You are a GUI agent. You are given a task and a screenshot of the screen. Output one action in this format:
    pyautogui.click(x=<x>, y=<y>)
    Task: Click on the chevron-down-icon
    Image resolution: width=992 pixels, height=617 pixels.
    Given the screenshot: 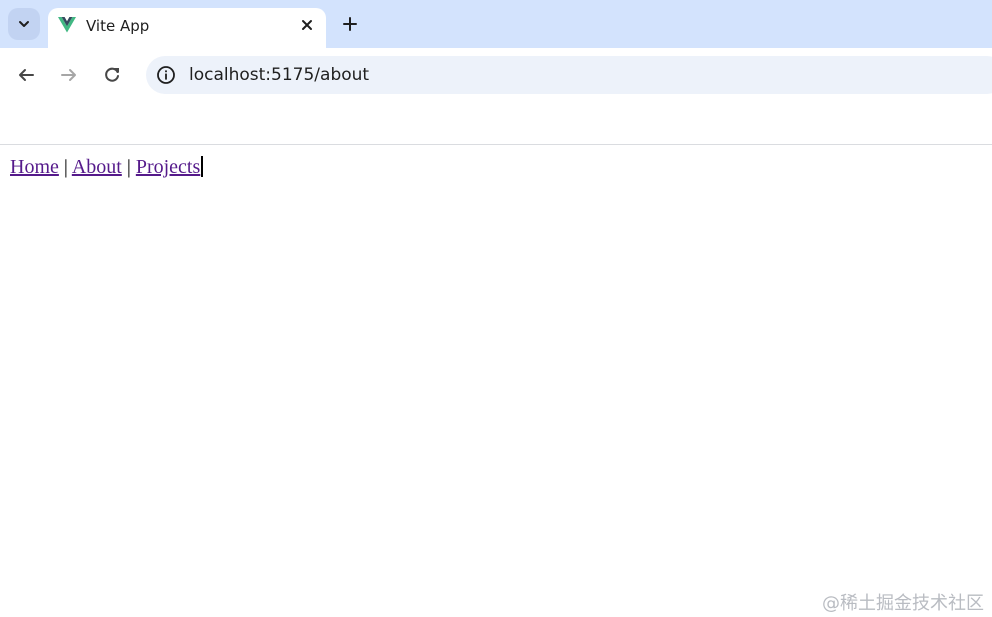 What is the action you would take?
    pyautogui.click(x=24, y=24)
    